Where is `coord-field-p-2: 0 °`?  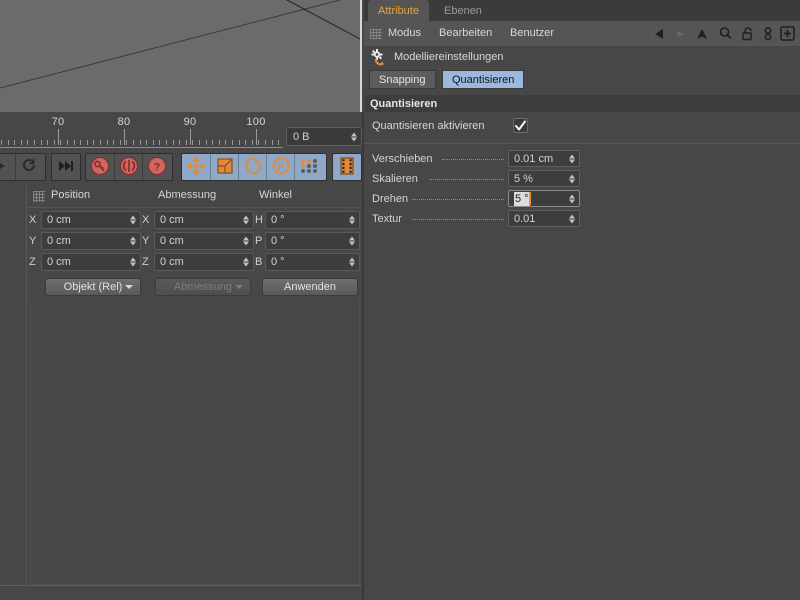 coord-field-p-2: 0 ° is located at coordinates (312, 241).